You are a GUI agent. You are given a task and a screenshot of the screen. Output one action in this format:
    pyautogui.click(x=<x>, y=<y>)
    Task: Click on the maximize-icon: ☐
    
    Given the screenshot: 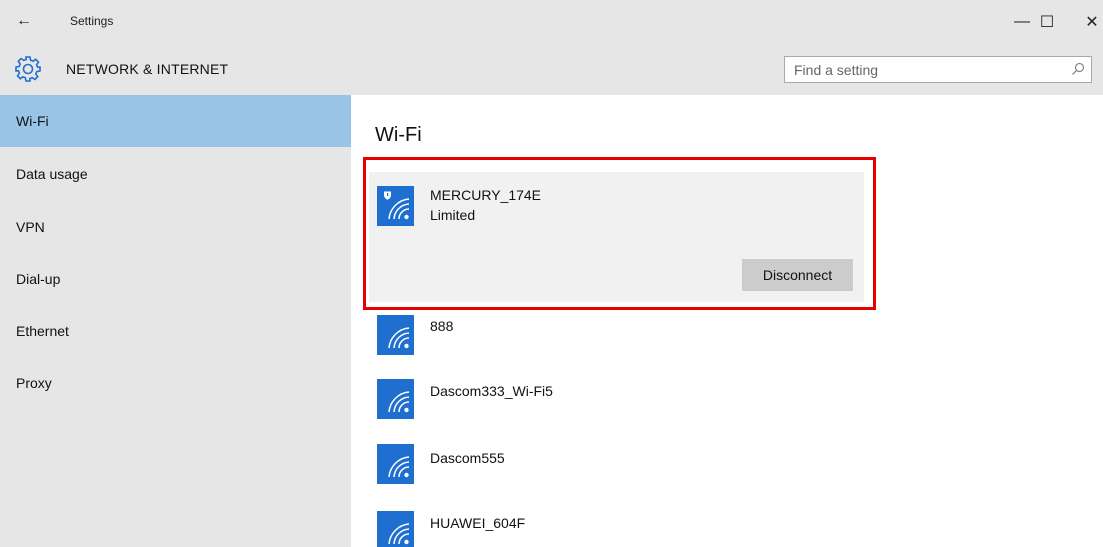 What is the action you would take?
    pyautogui.click(x=1047, y=22)
    